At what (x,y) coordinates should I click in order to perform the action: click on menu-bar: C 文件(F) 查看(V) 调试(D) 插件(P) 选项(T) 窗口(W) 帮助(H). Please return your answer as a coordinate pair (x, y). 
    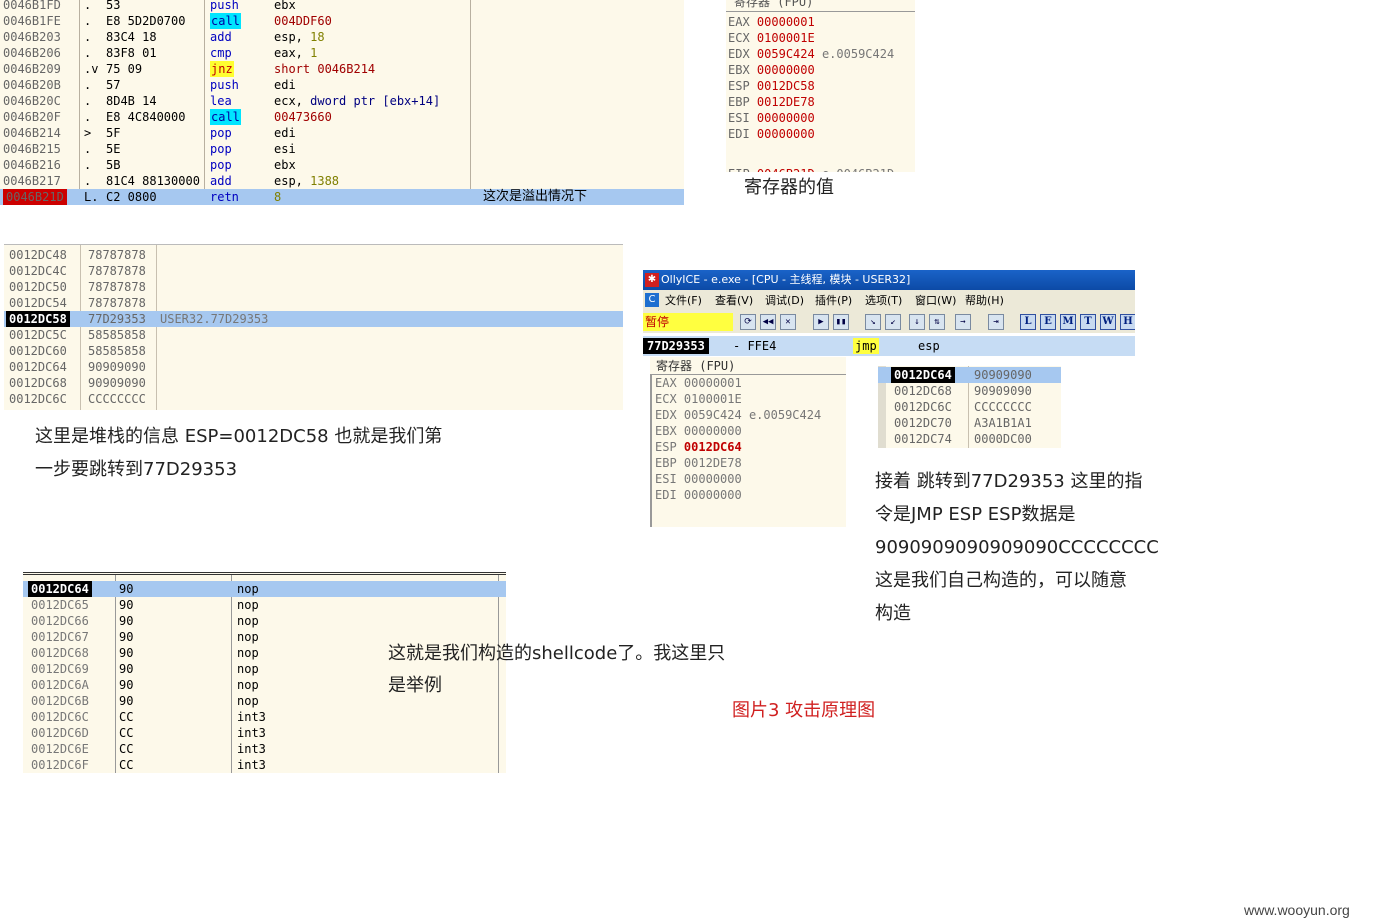
    Looking at the image, I should click on (889, 300).